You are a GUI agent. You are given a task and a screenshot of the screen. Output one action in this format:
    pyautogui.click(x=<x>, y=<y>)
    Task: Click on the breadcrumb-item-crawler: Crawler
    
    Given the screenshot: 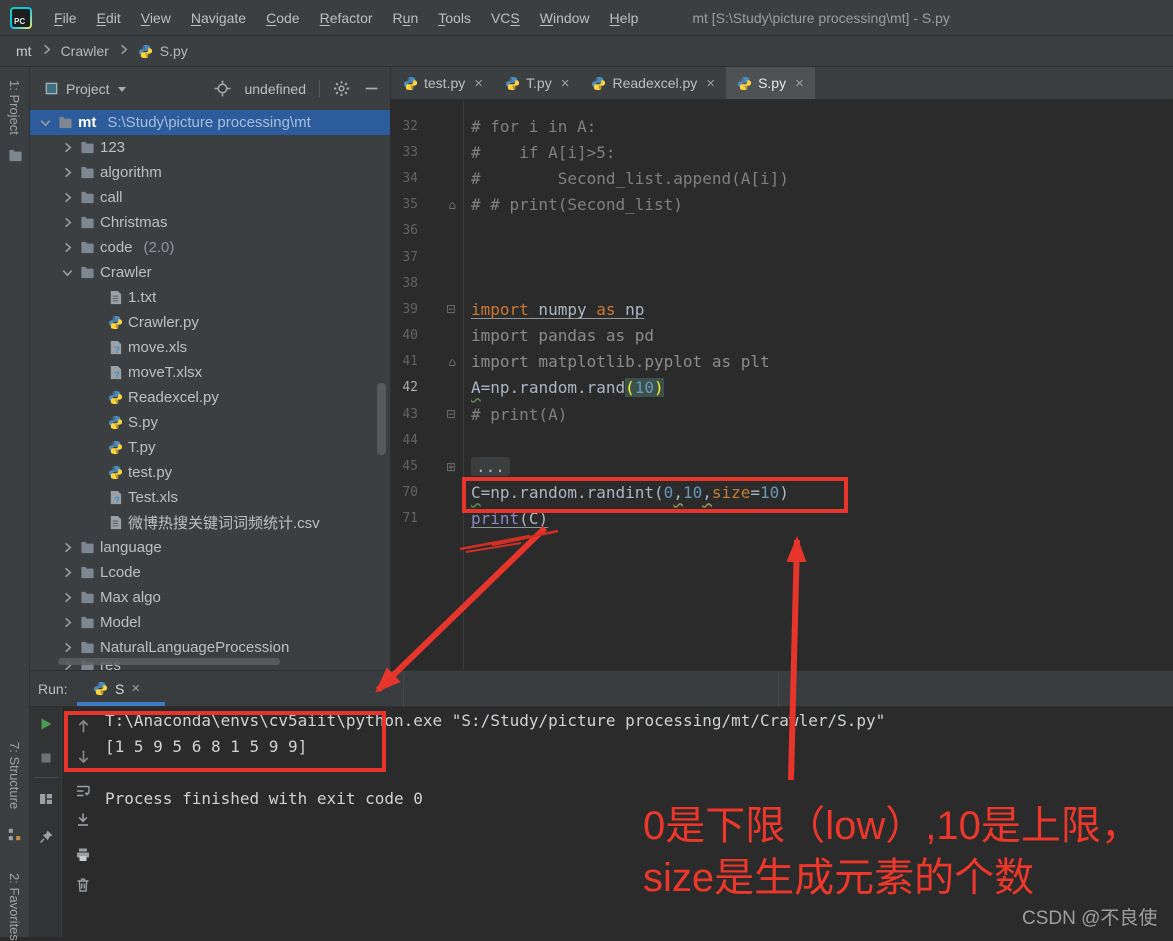 What is the action you would take?
    pyautogui.click(x=85, y=51)
    